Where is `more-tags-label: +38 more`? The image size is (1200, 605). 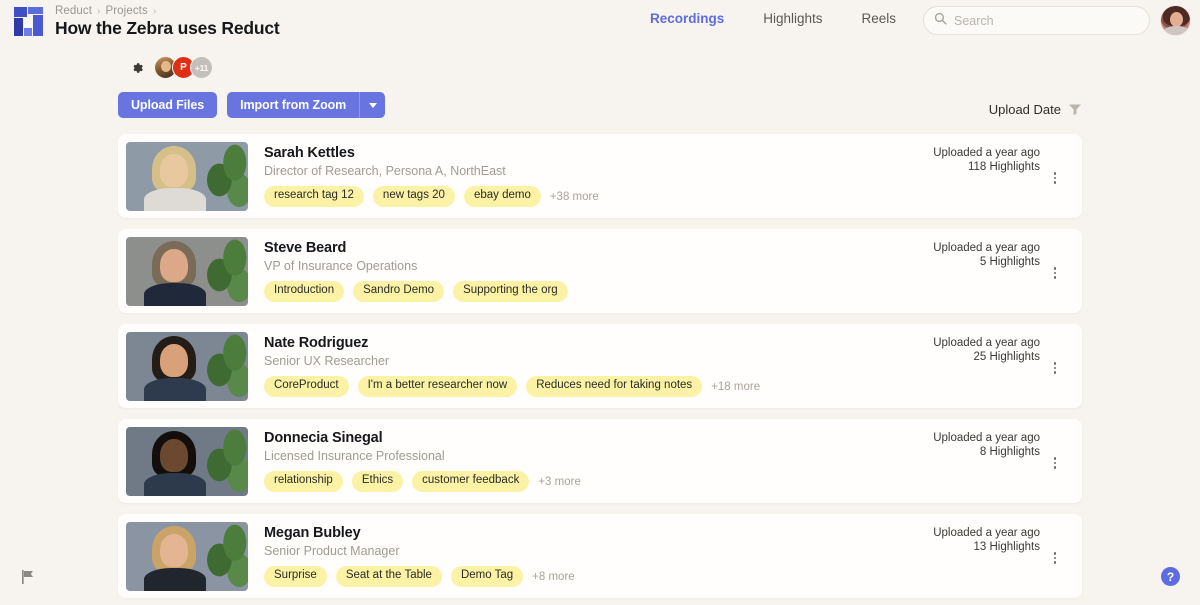 more-tags-label: +38 more is located at coordinates (574, 197).